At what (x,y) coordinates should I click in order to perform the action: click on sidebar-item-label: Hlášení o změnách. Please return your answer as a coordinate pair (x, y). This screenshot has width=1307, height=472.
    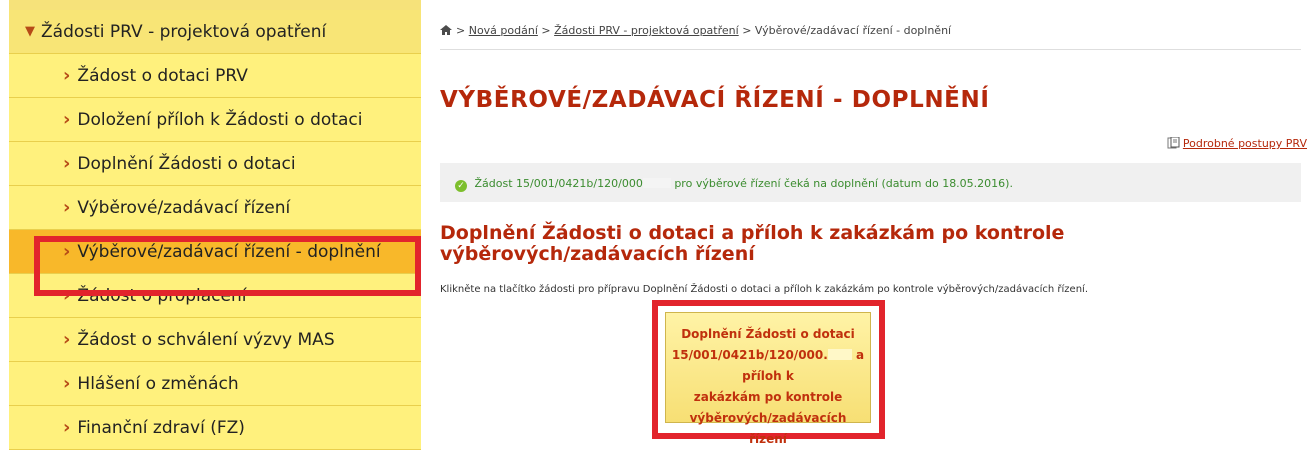
    Looking at the image, I should click on (158, 383).